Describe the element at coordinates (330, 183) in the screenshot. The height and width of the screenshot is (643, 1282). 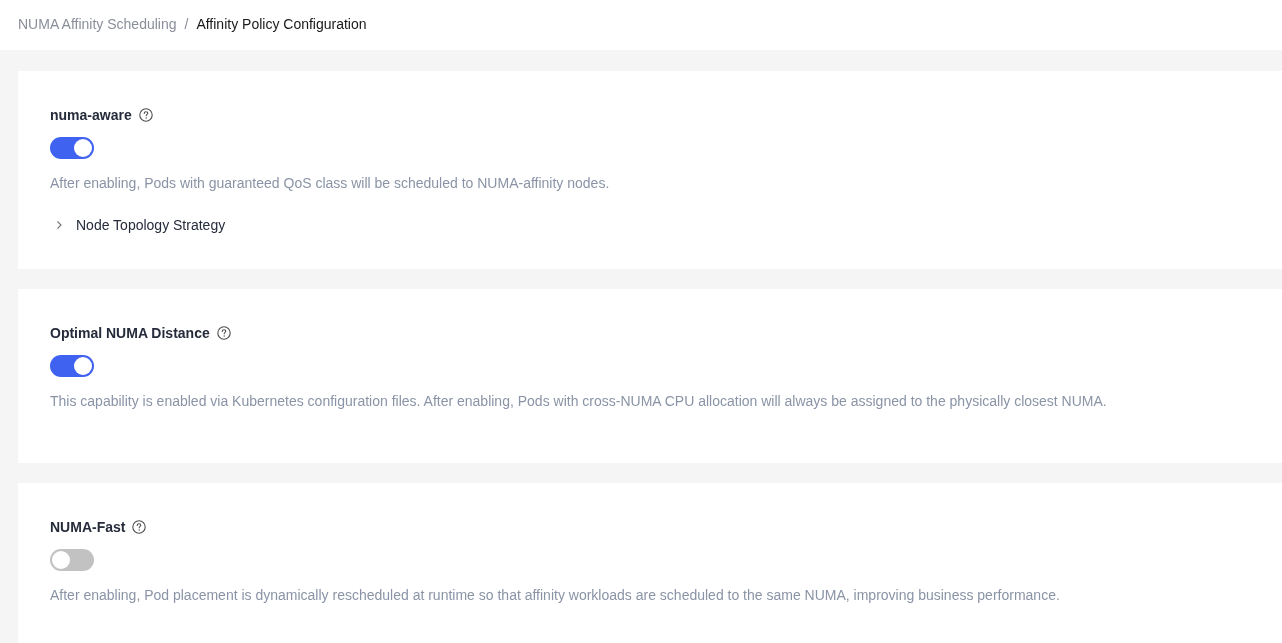
I see `setting-description: After enabling, Pods with guaranteed QoS class will be scheduled to NUMA-affinity nodes.` at that location.